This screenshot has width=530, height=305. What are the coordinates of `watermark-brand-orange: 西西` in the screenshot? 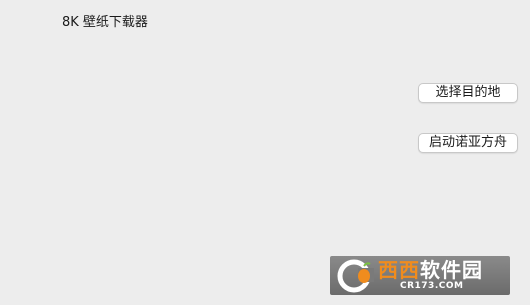 It's located at (399, 270).